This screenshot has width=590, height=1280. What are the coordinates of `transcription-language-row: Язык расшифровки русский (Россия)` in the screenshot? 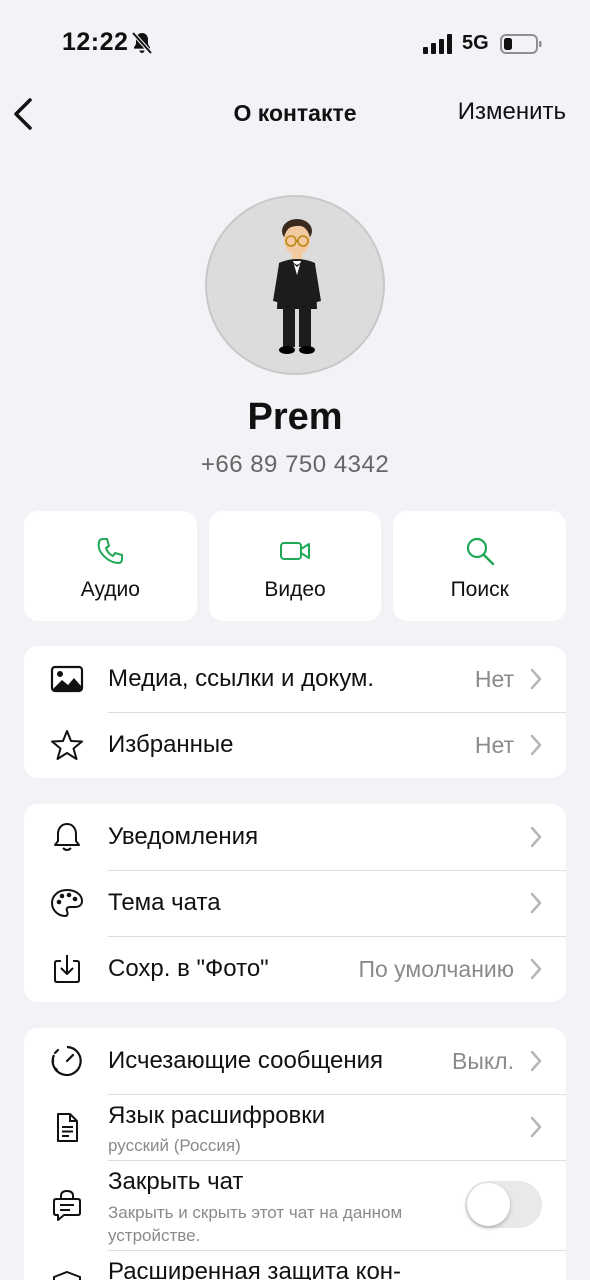 It's located at (295, 1127).